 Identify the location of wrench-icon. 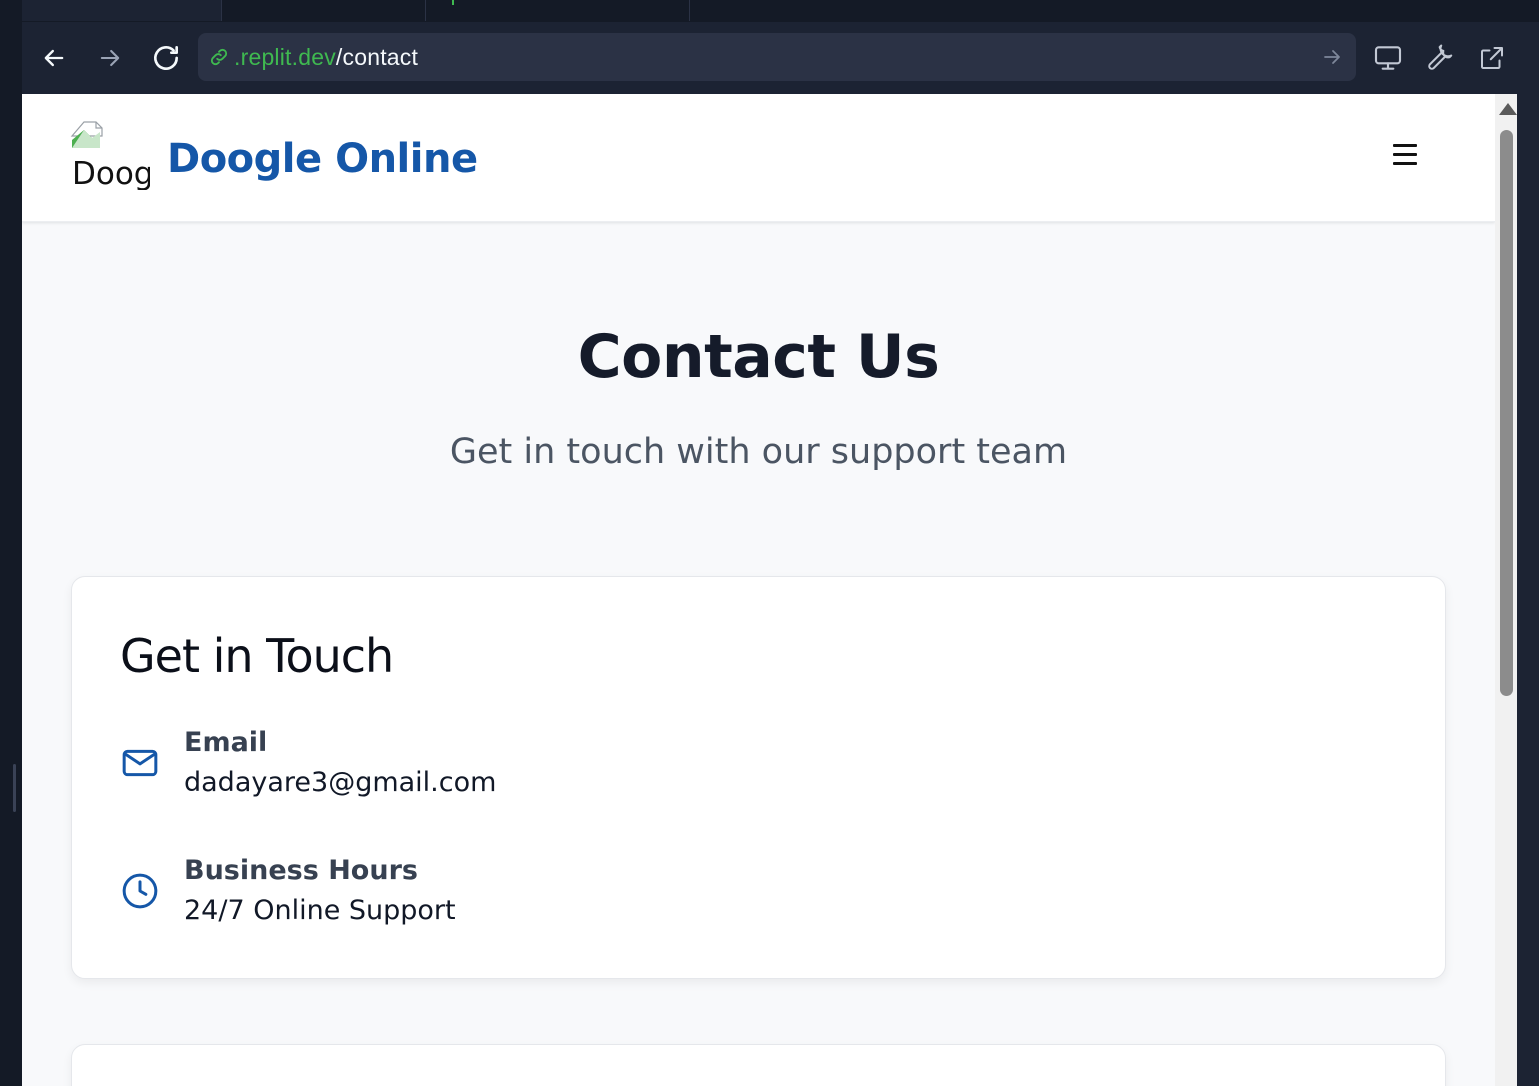
(1440, 57).